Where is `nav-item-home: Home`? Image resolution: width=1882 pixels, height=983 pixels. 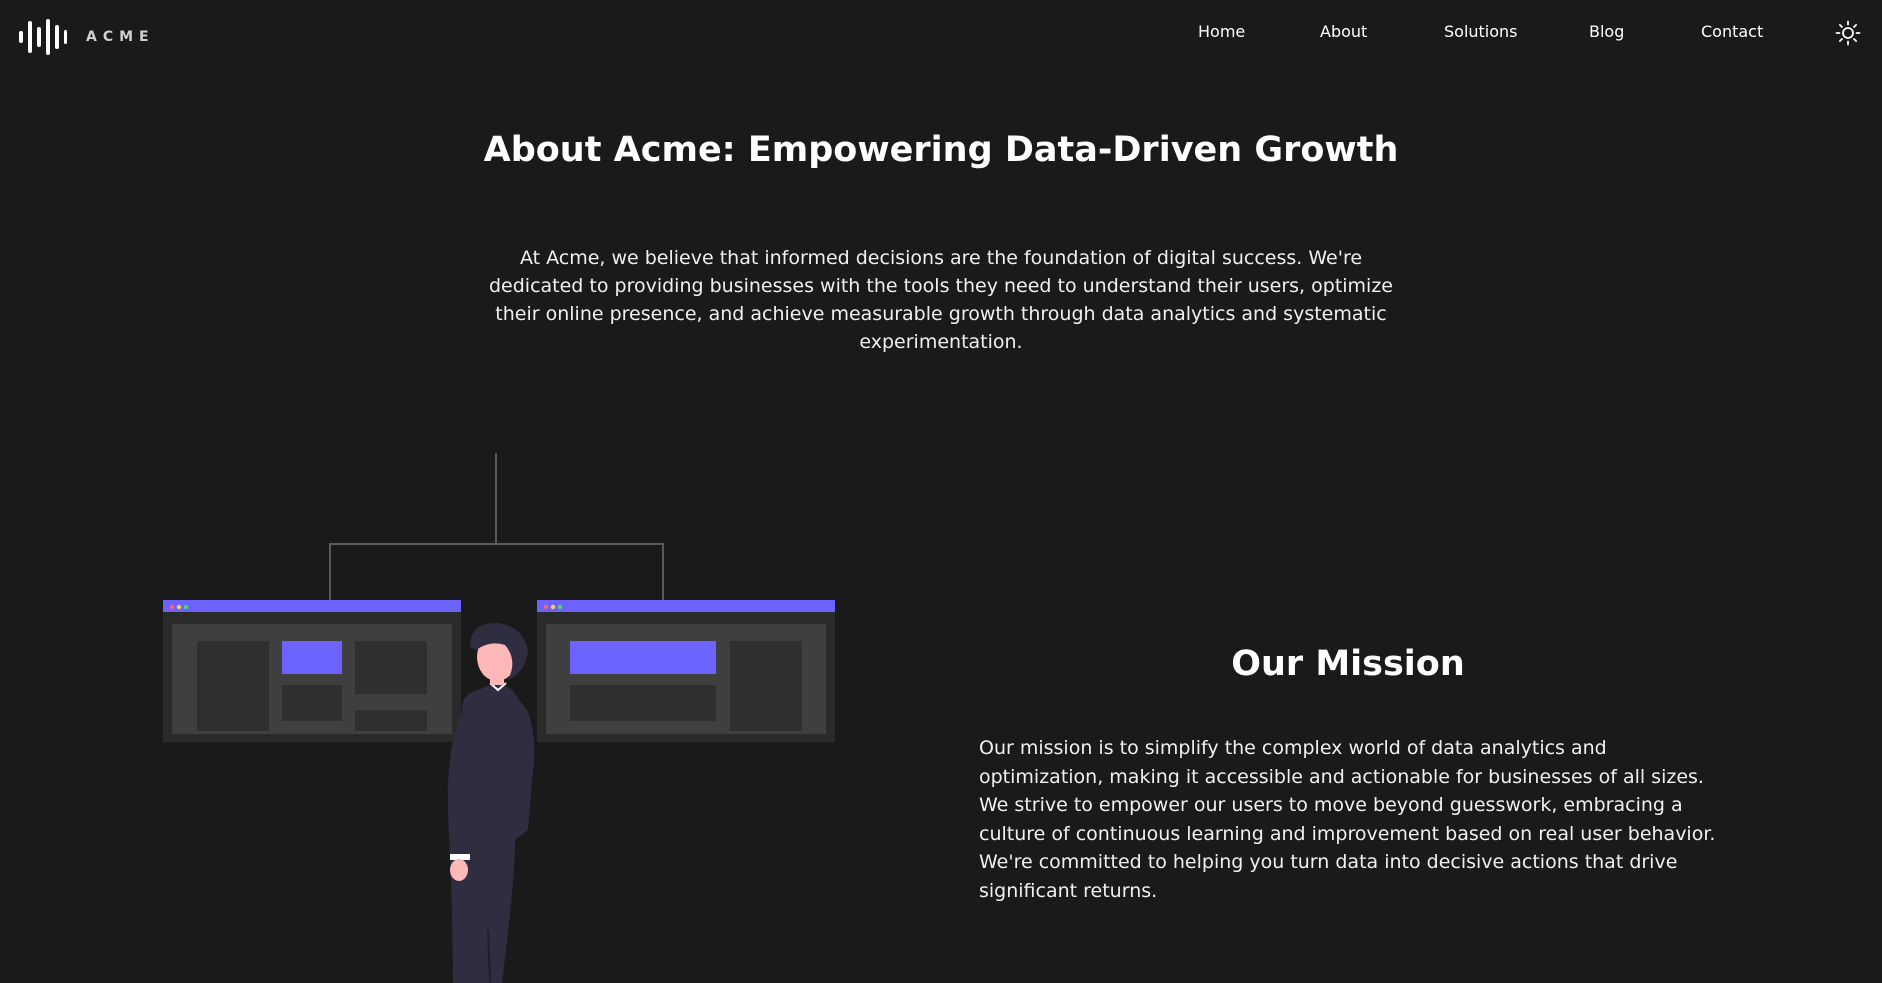
nav-item-home: Home is located at coordinates (1221, 31).